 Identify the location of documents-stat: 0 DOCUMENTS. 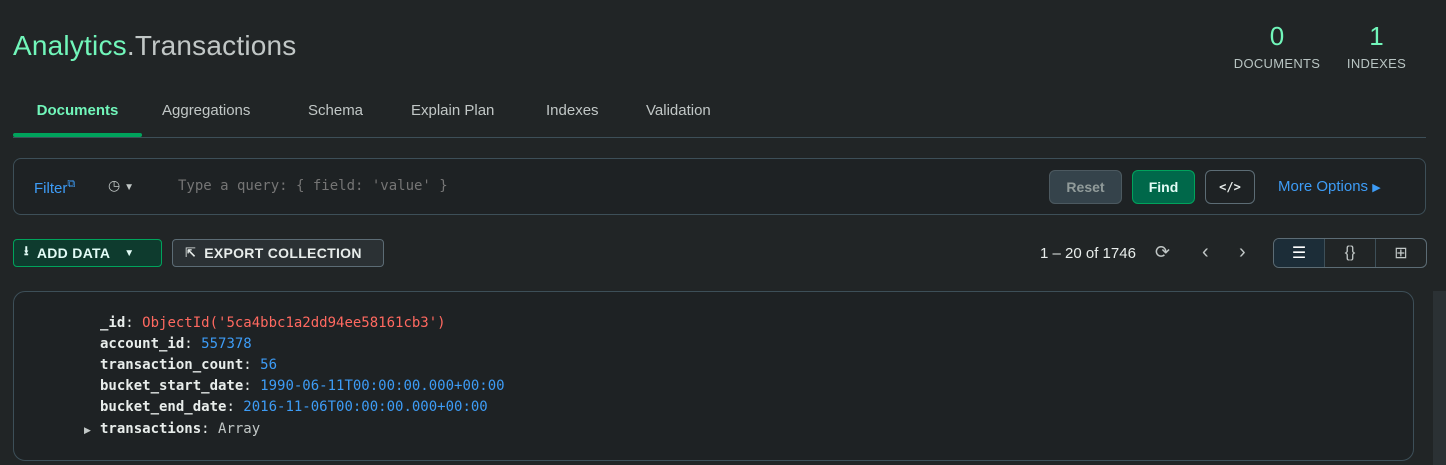
(1277, 46).